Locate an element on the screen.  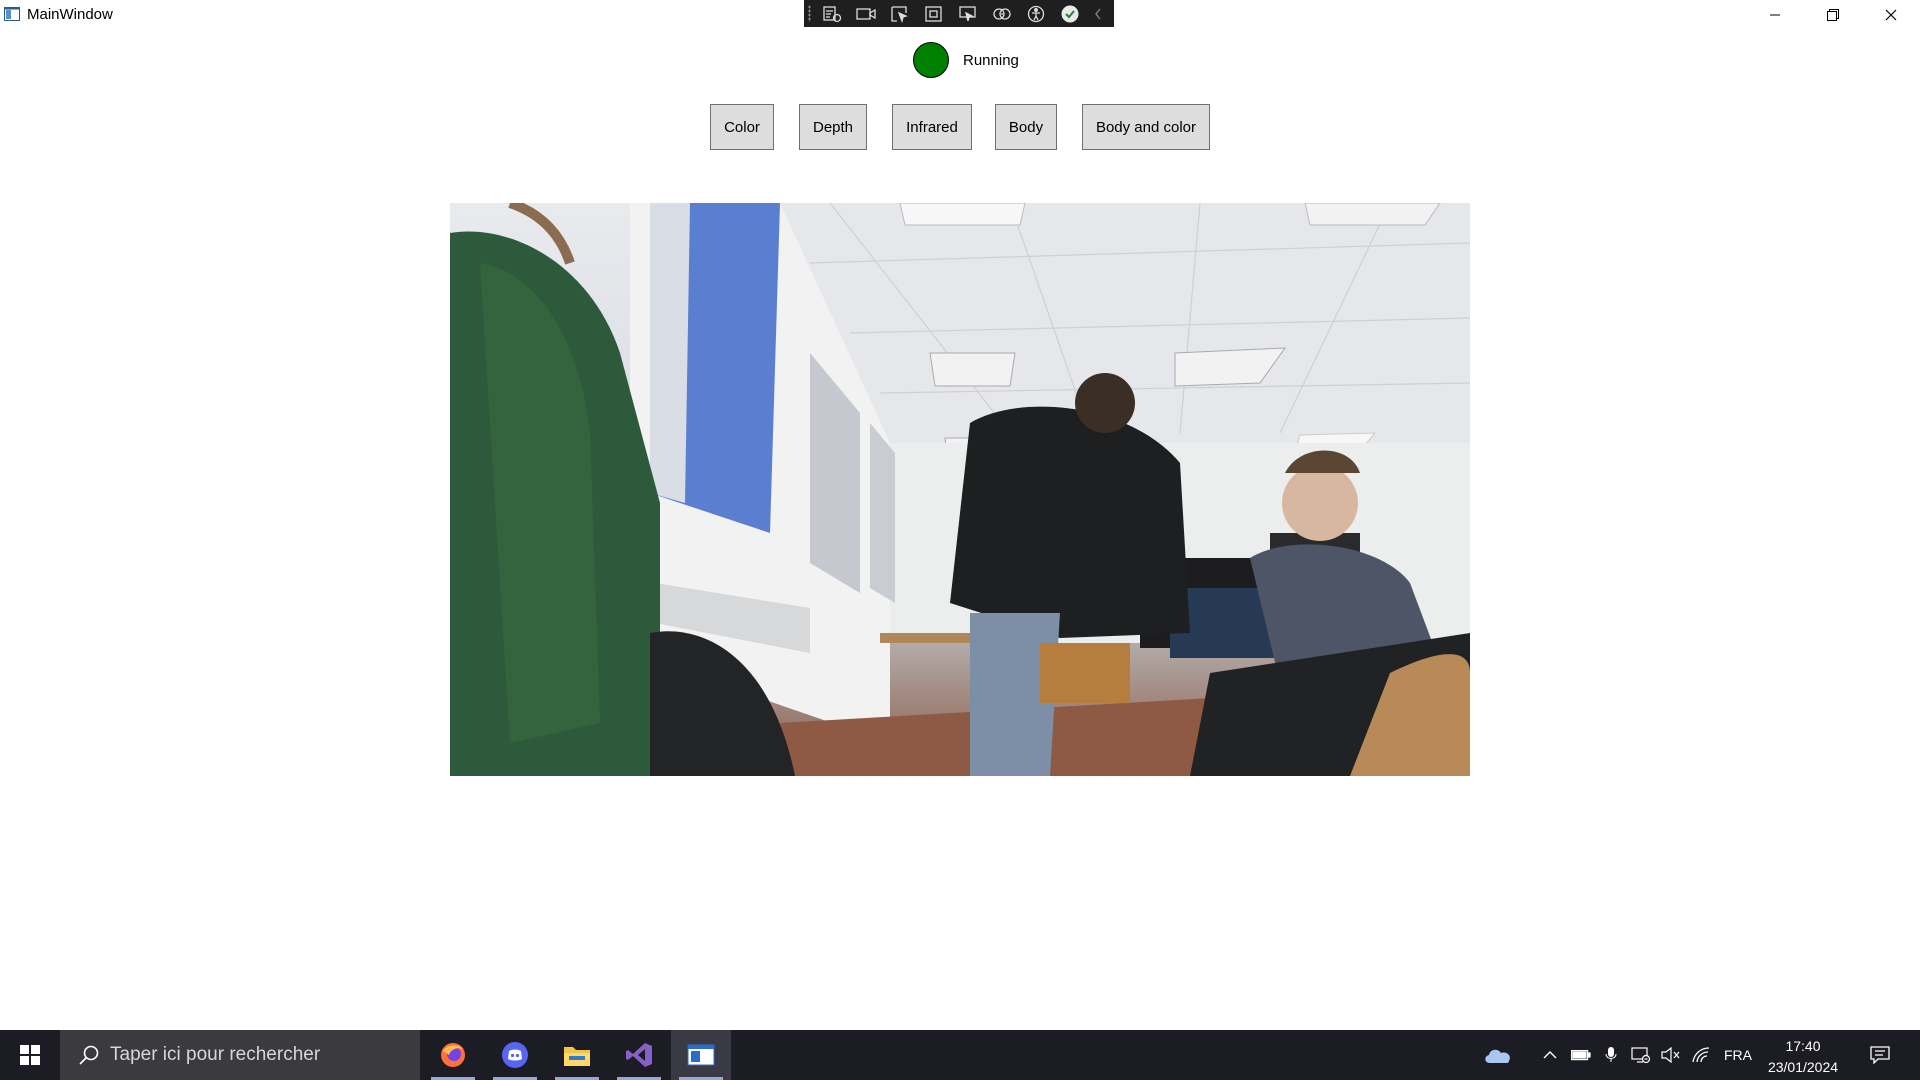
wifi-icon is located at coordinates (1701, 1055).